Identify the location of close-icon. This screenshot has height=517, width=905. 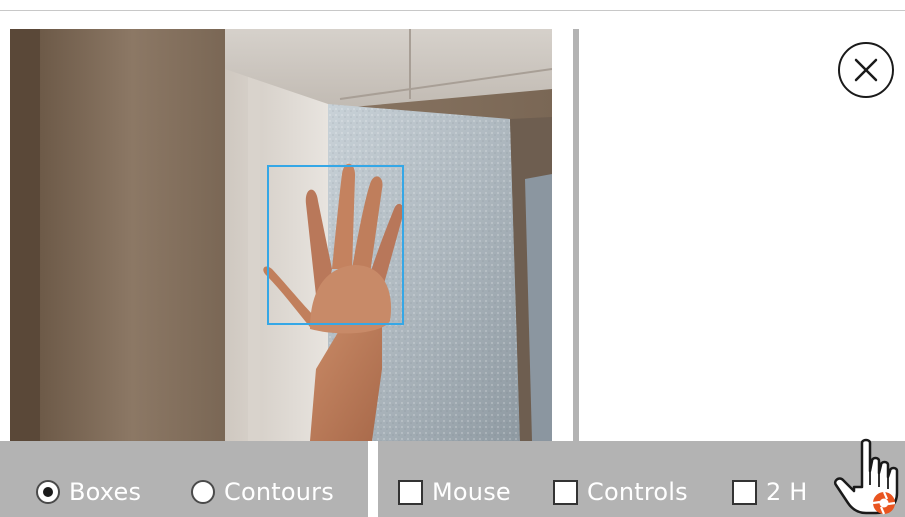
(866, 70).